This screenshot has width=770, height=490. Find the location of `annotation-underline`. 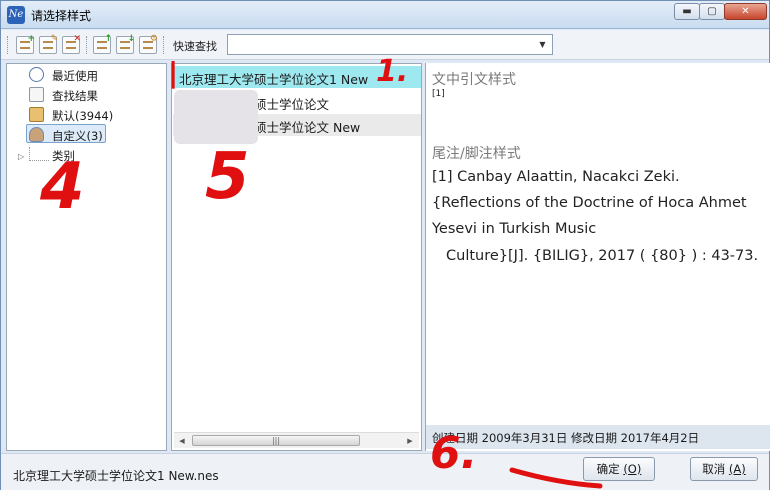

annotation-underline is located at coordinates (556, 478).